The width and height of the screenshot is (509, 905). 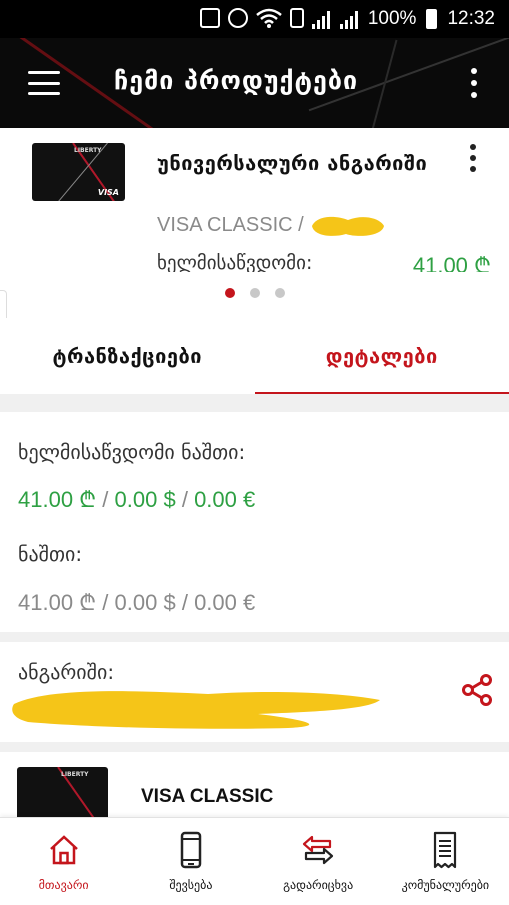 I want to click on app-bar: ჩემი პროდუქტები, so click(x=254, y=83).